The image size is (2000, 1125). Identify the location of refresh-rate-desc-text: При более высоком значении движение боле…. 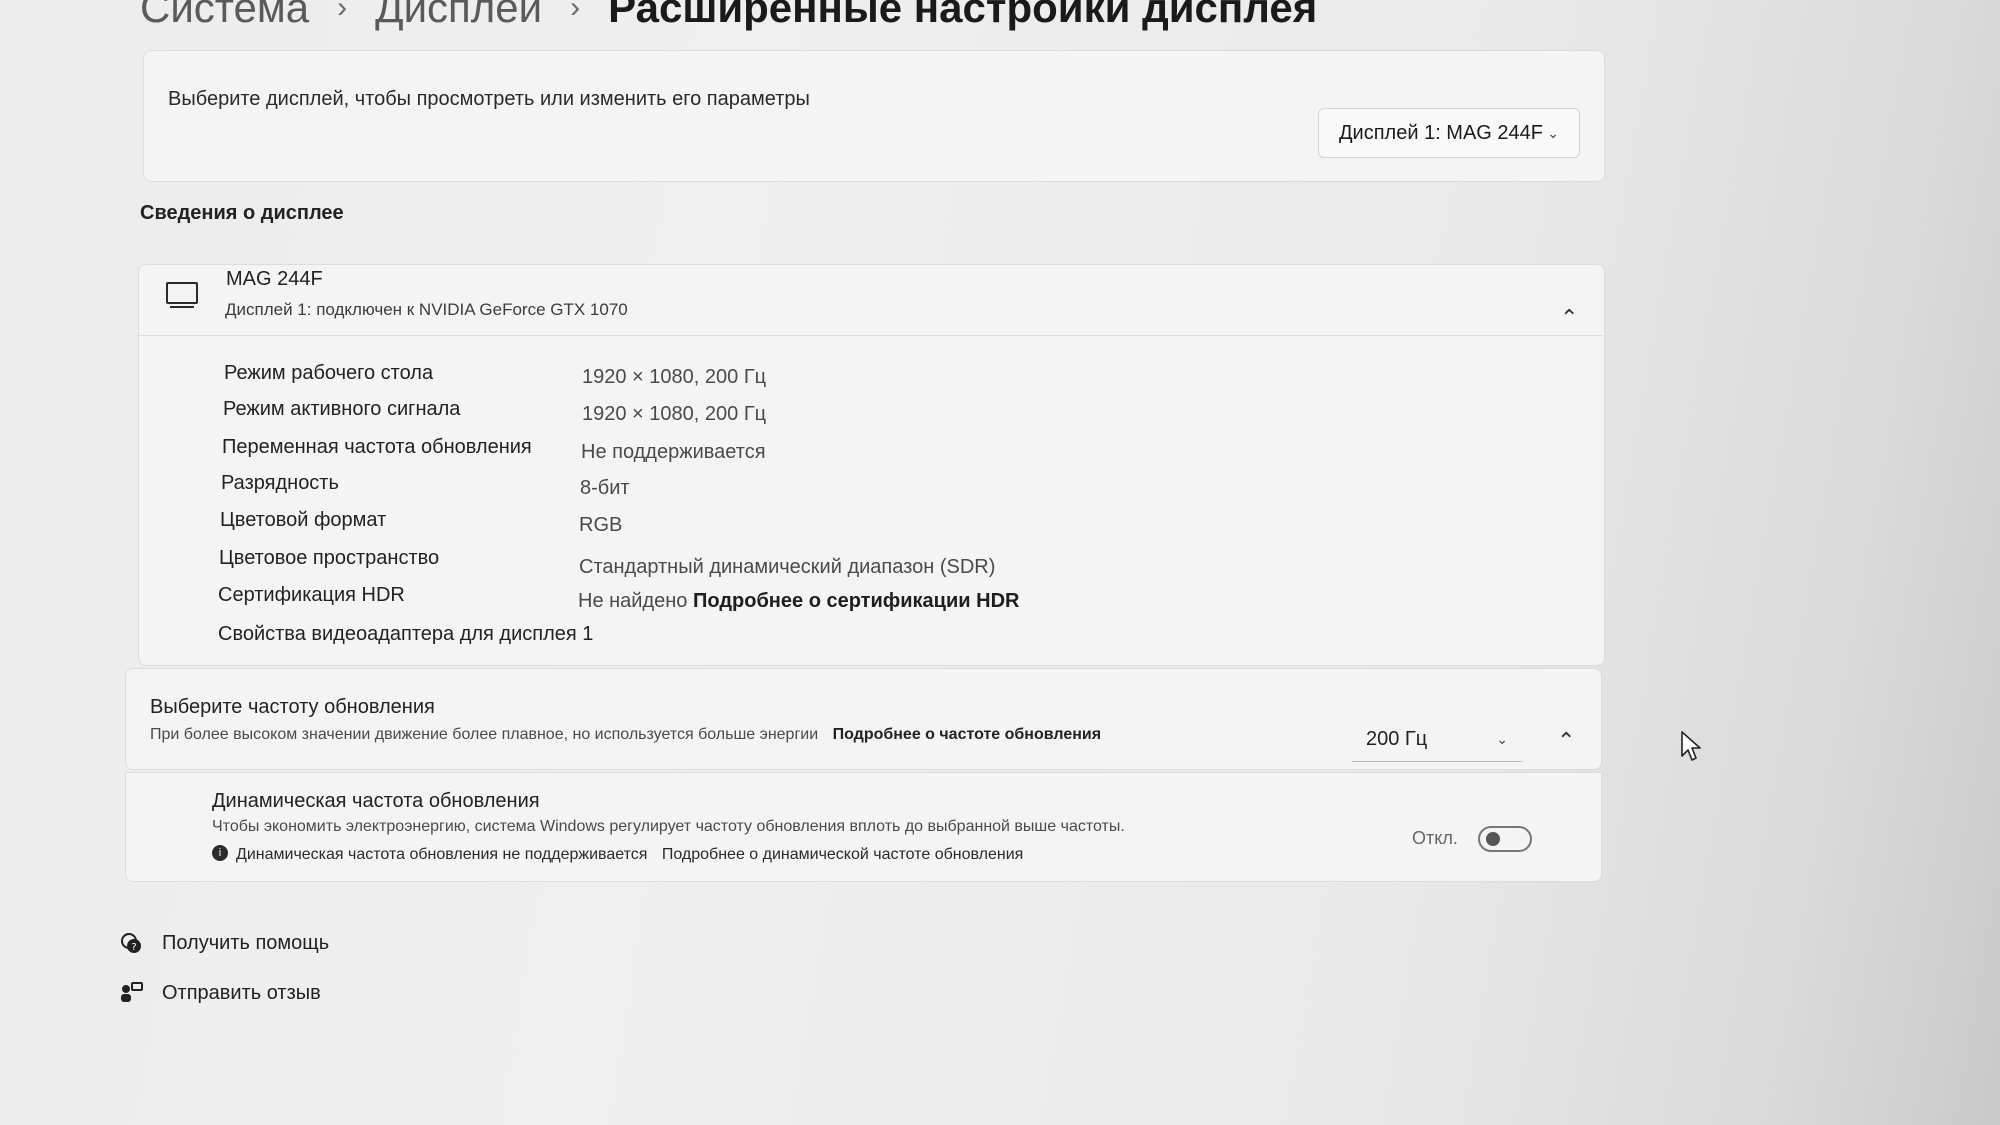
(484, 734).